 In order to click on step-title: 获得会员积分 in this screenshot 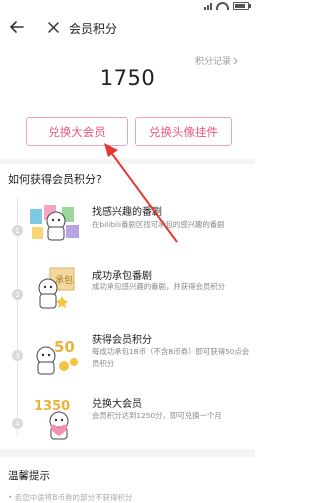, I will do `click(122, 340)`.